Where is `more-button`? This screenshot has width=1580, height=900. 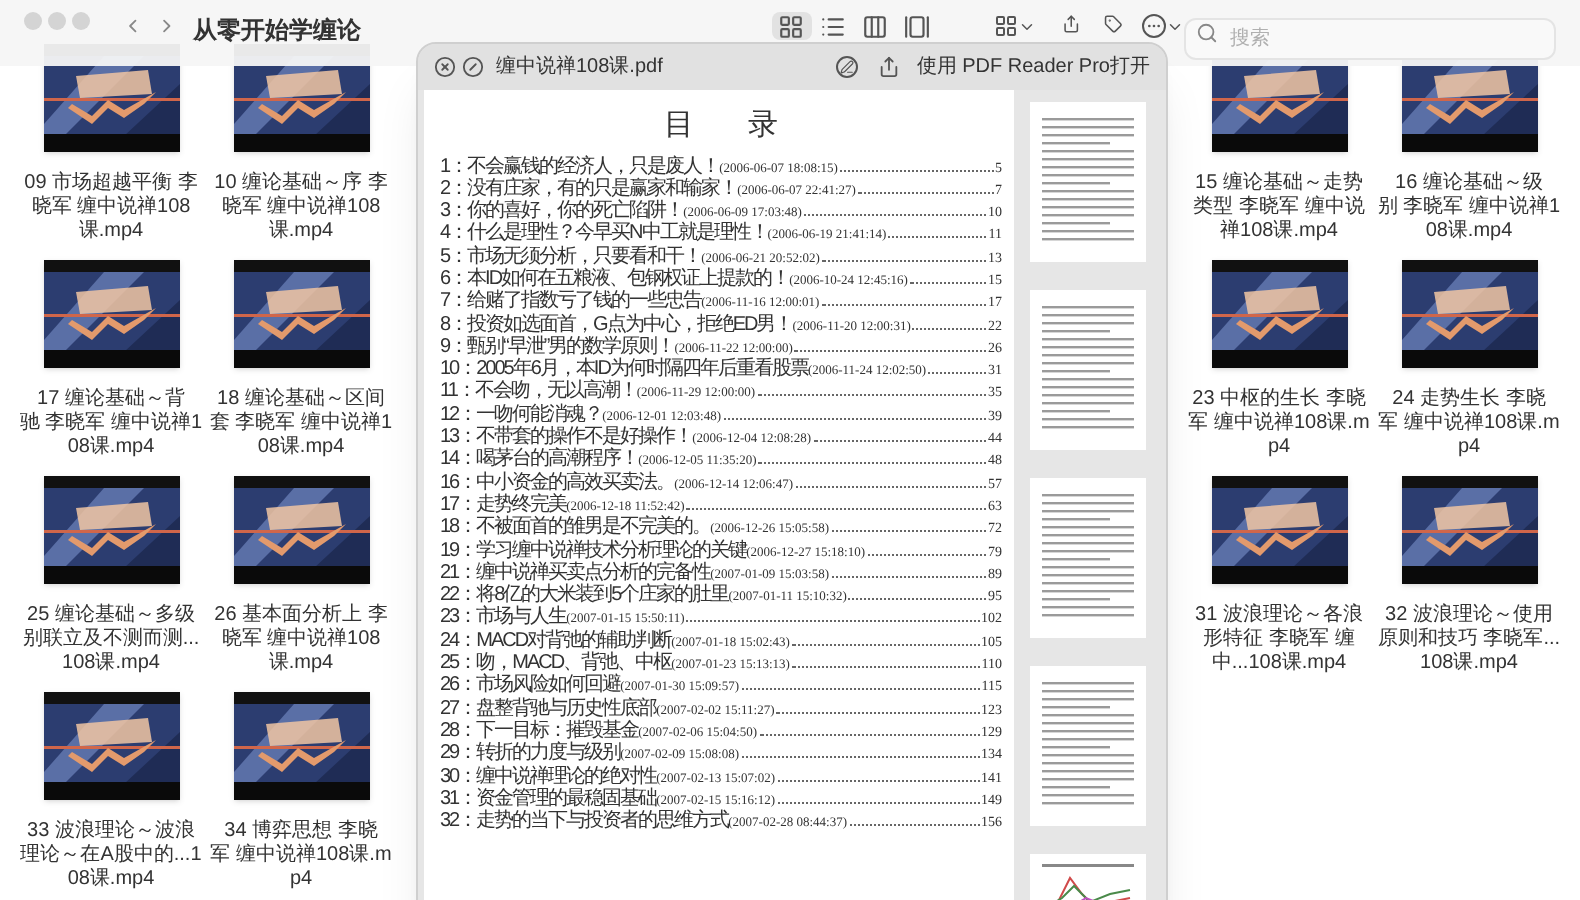
more-button is located at coordinates (1163, 26).